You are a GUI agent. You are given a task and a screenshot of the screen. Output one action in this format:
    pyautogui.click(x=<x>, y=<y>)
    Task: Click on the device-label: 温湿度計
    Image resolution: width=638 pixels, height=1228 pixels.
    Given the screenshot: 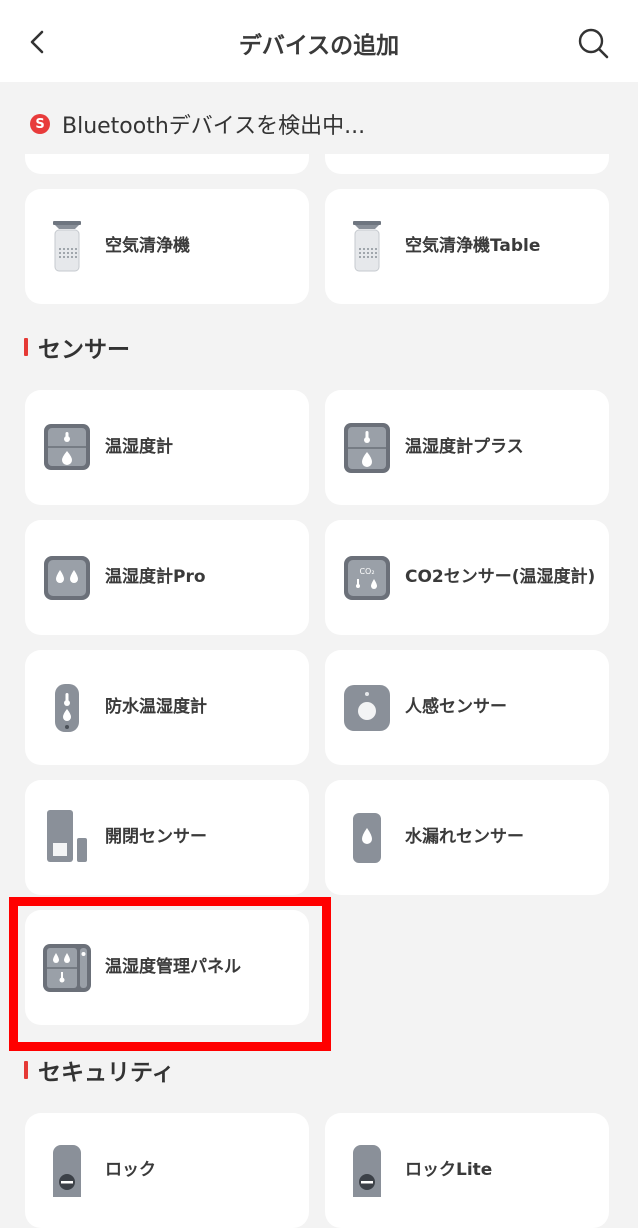 What is the action you would take?
    pyautogui.click(x=139, y=447)
    